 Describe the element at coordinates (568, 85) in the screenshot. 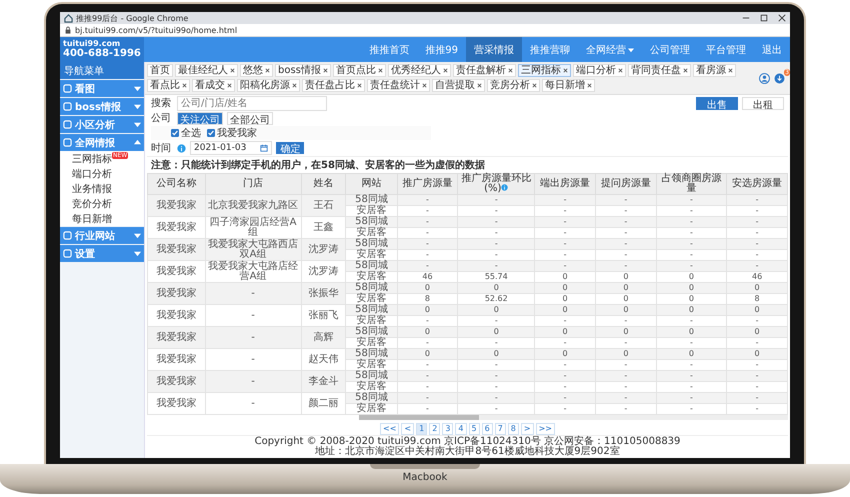

I see `tab: 每日新增` at that location.